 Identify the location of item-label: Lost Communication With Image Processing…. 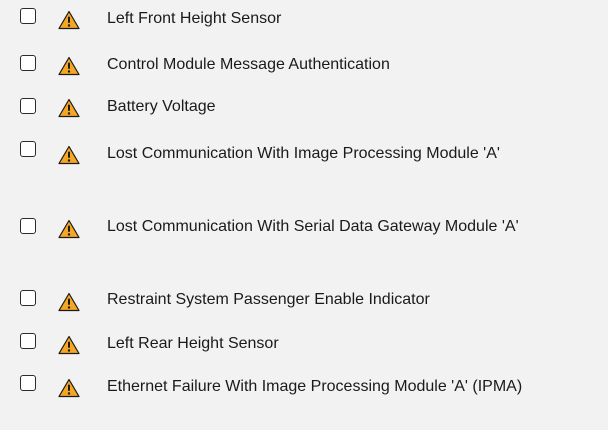
(303, 153).